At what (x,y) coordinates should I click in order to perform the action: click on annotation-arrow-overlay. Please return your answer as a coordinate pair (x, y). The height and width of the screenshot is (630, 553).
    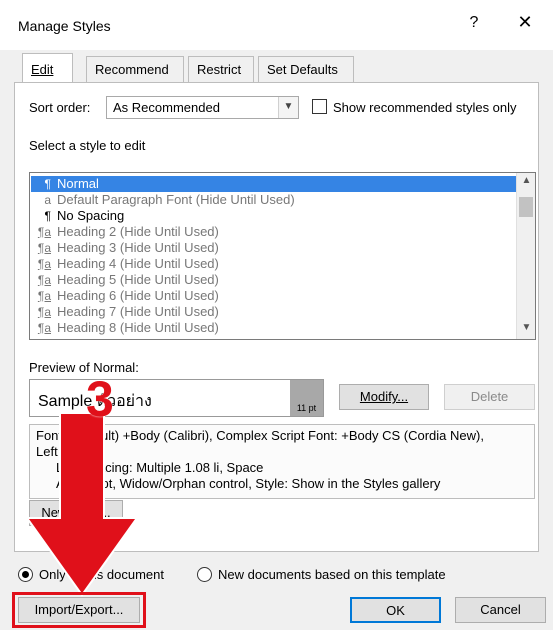
    Looking at the image, I should click on (82, 504).